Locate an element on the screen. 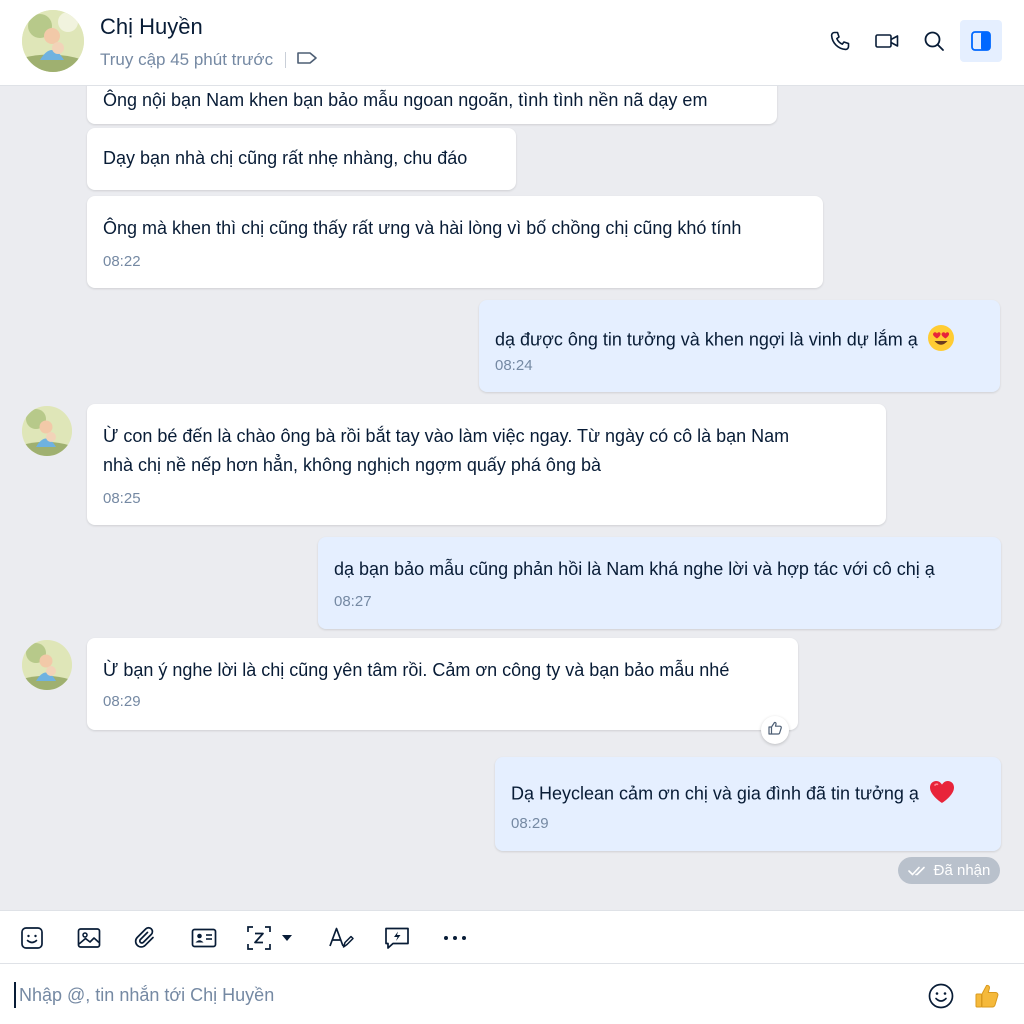 This screenshot has width=1024, height=1024. phone-icon is located at coordinates (840, 41).